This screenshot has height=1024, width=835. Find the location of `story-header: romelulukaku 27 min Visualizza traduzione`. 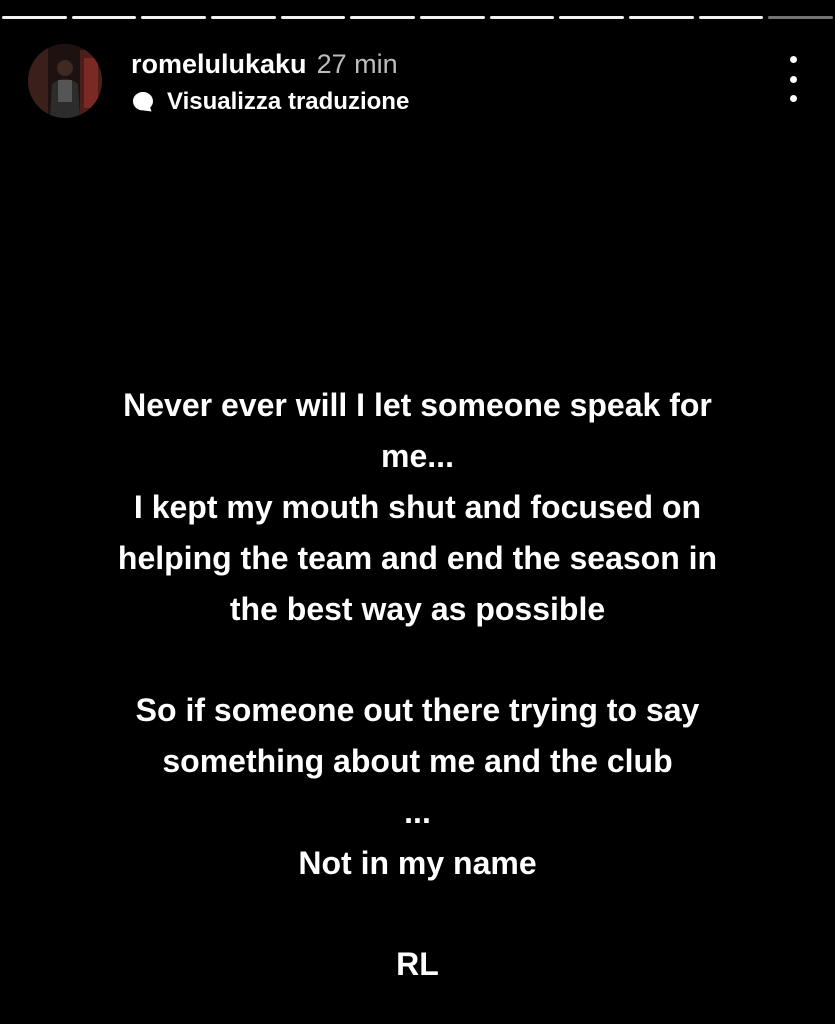

story-header: romelulukaku 27 min Visualizza traduzione is located at coordinates (416, 82).